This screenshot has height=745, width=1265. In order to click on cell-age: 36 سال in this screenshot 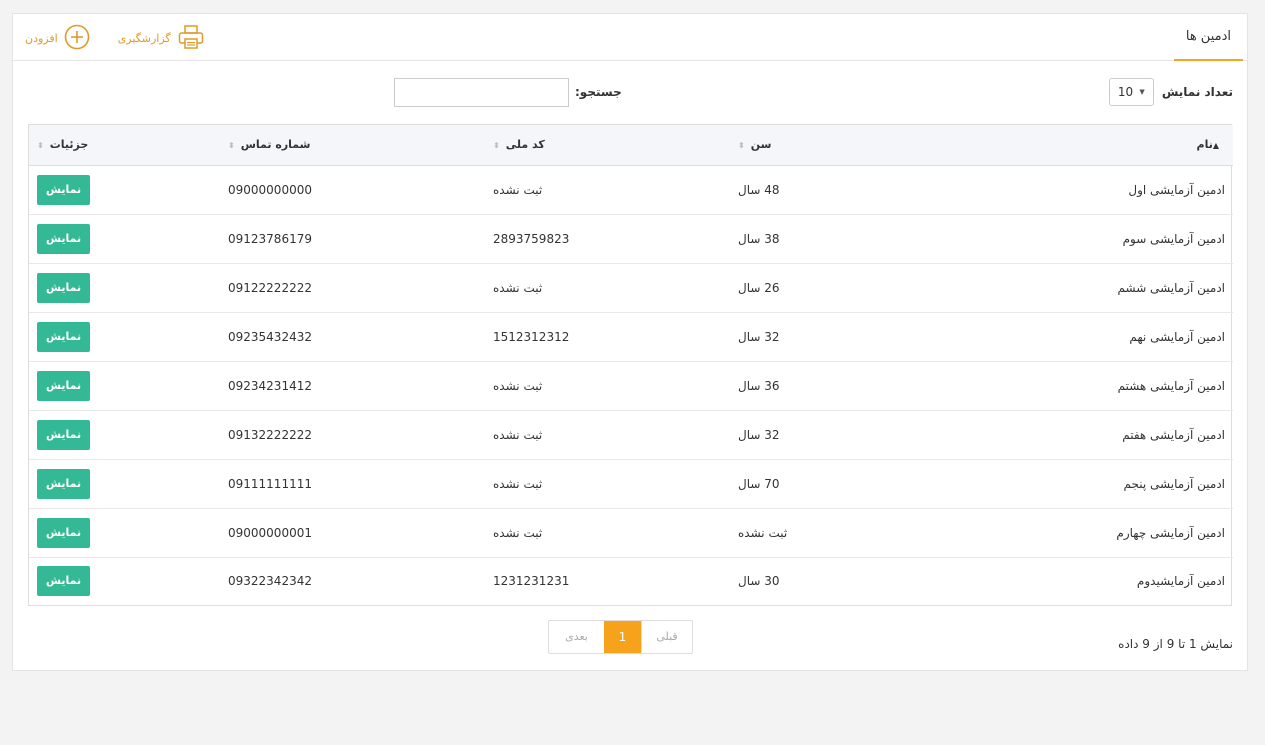, I will do `click(759, 385)`.